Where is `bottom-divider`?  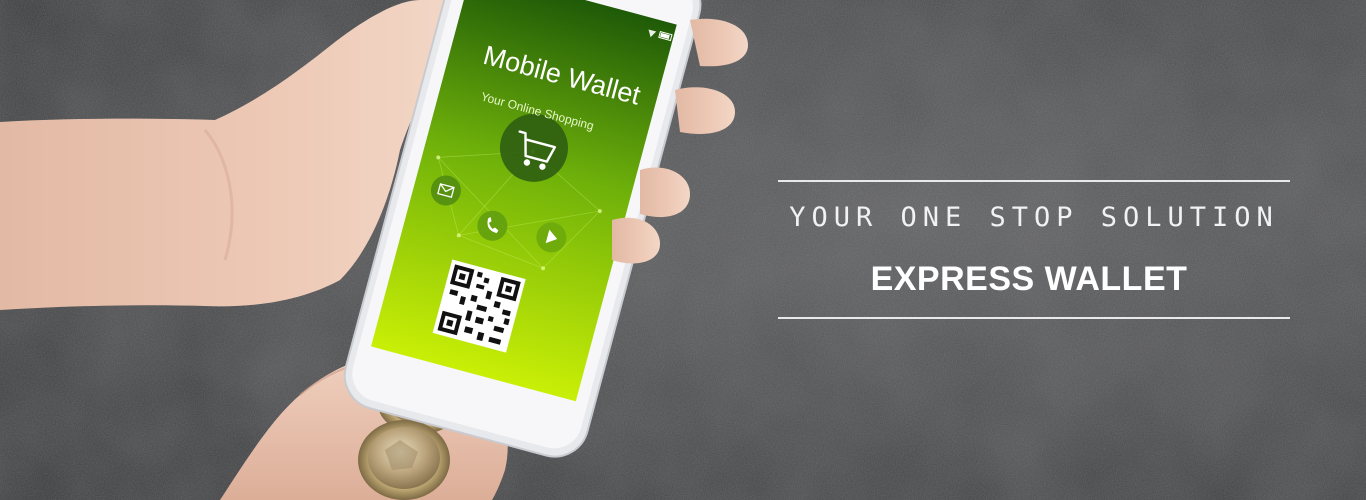 bottom-divider is located at coordinates (1034, 318).